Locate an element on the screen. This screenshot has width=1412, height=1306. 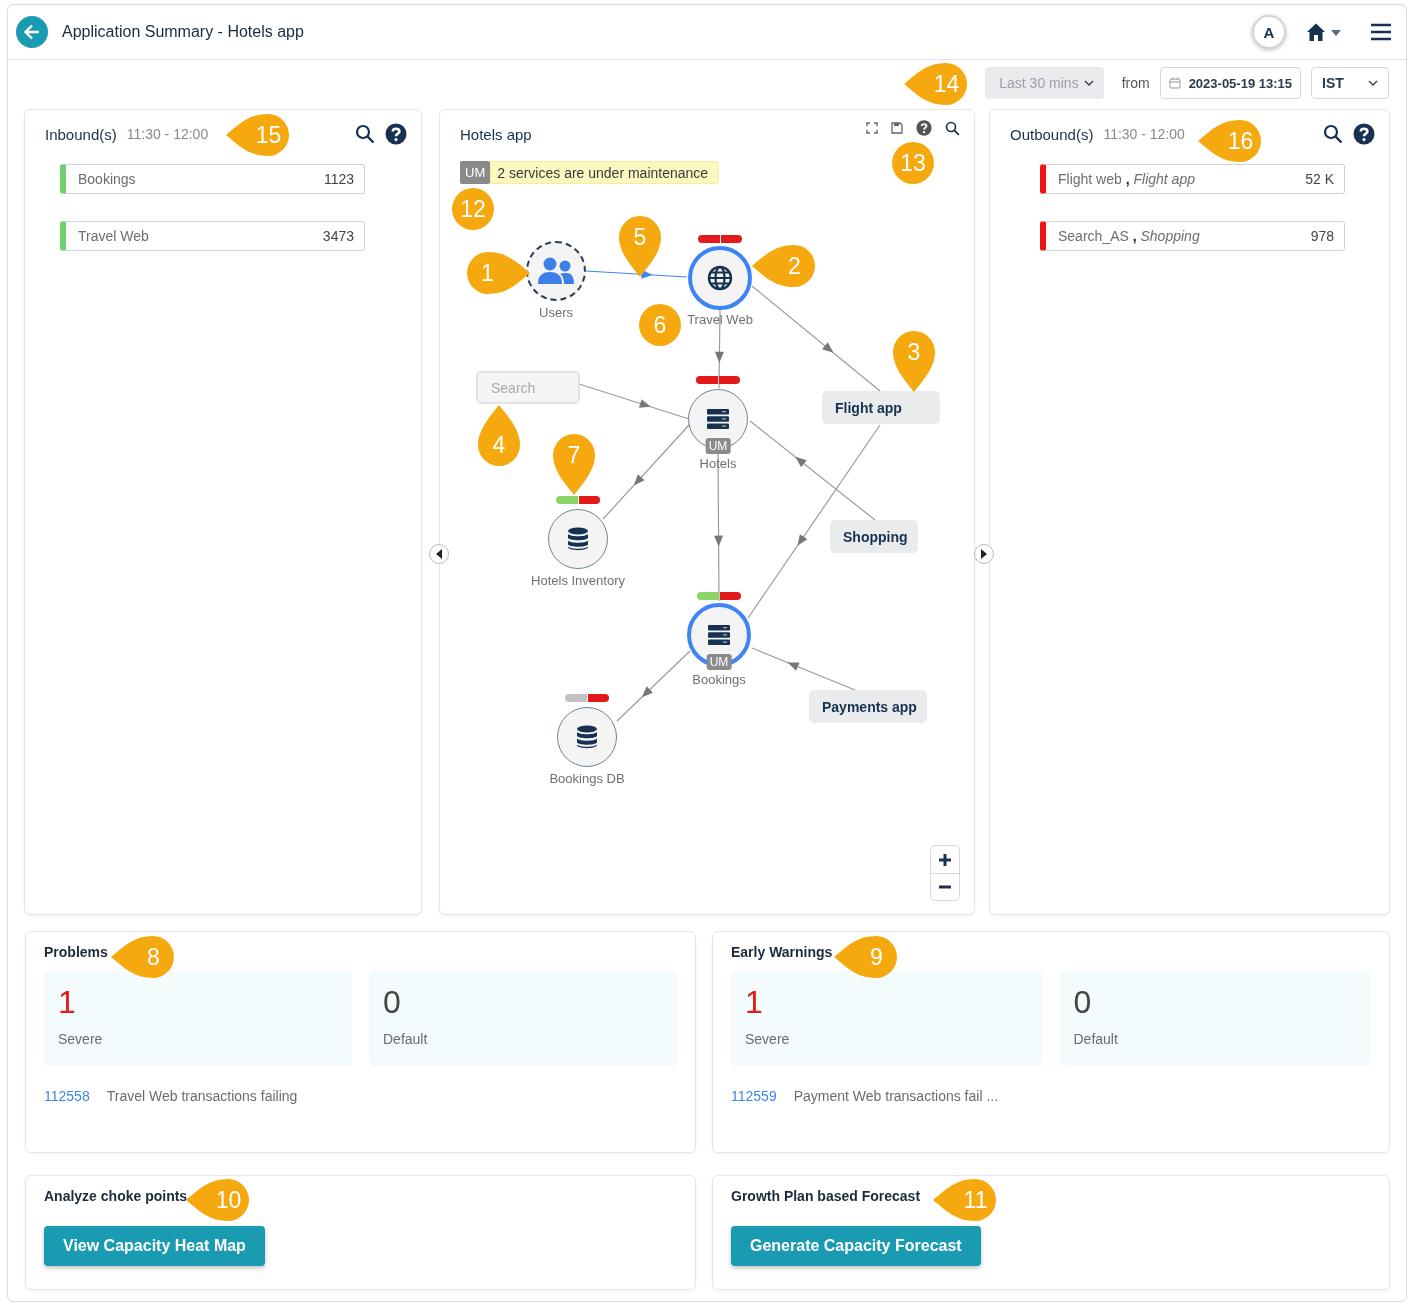
plus-icon is located at coordinates (945, 859).